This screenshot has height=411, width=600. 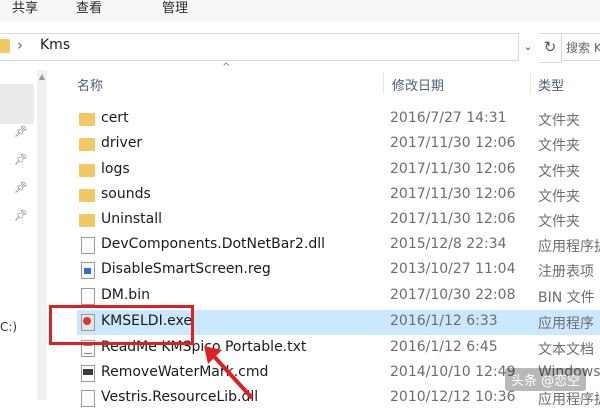 I want to click on refresh-icon: ↻, so click(x=550, y=47).